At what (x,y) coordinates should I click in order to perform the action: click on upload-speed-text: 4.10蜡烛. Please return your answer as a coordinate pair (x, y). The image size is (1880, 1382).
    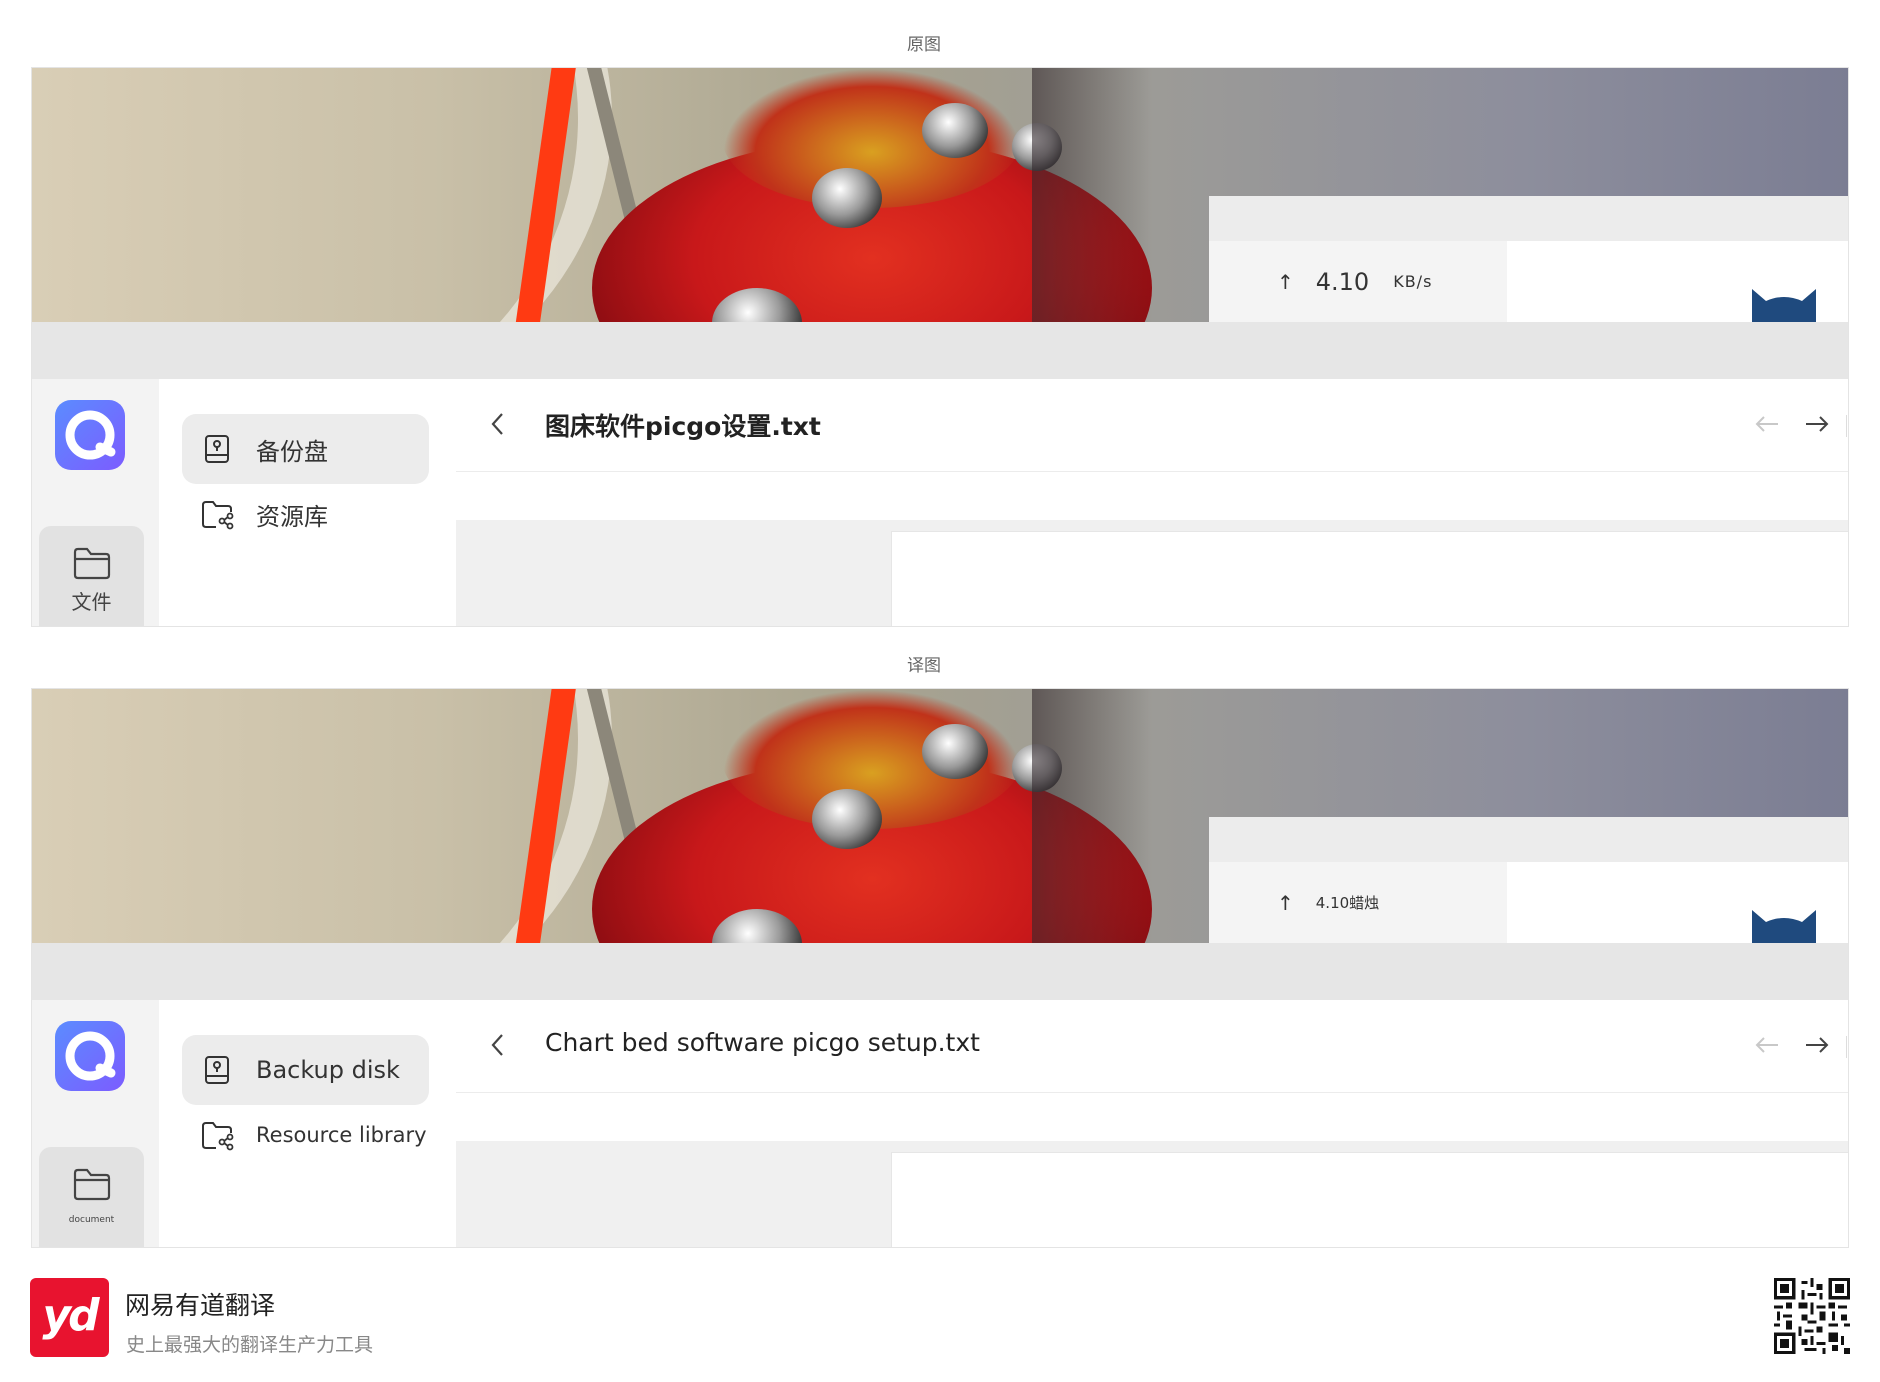
    Looking at the image, I should click on (1347, 903).